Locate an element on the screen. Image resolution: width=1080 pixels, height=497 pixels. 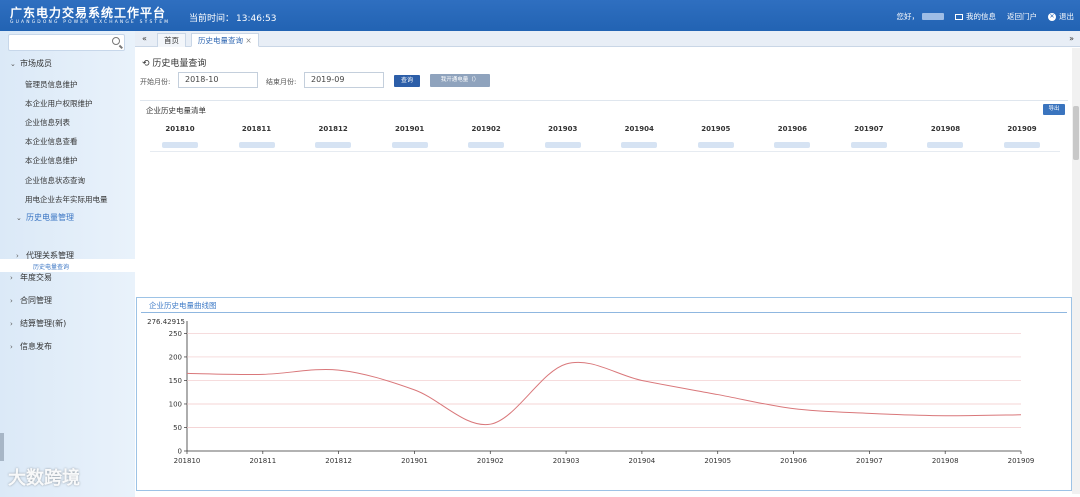
sidebar-group-label: 信息发布 is located at coordinates (36, 346).